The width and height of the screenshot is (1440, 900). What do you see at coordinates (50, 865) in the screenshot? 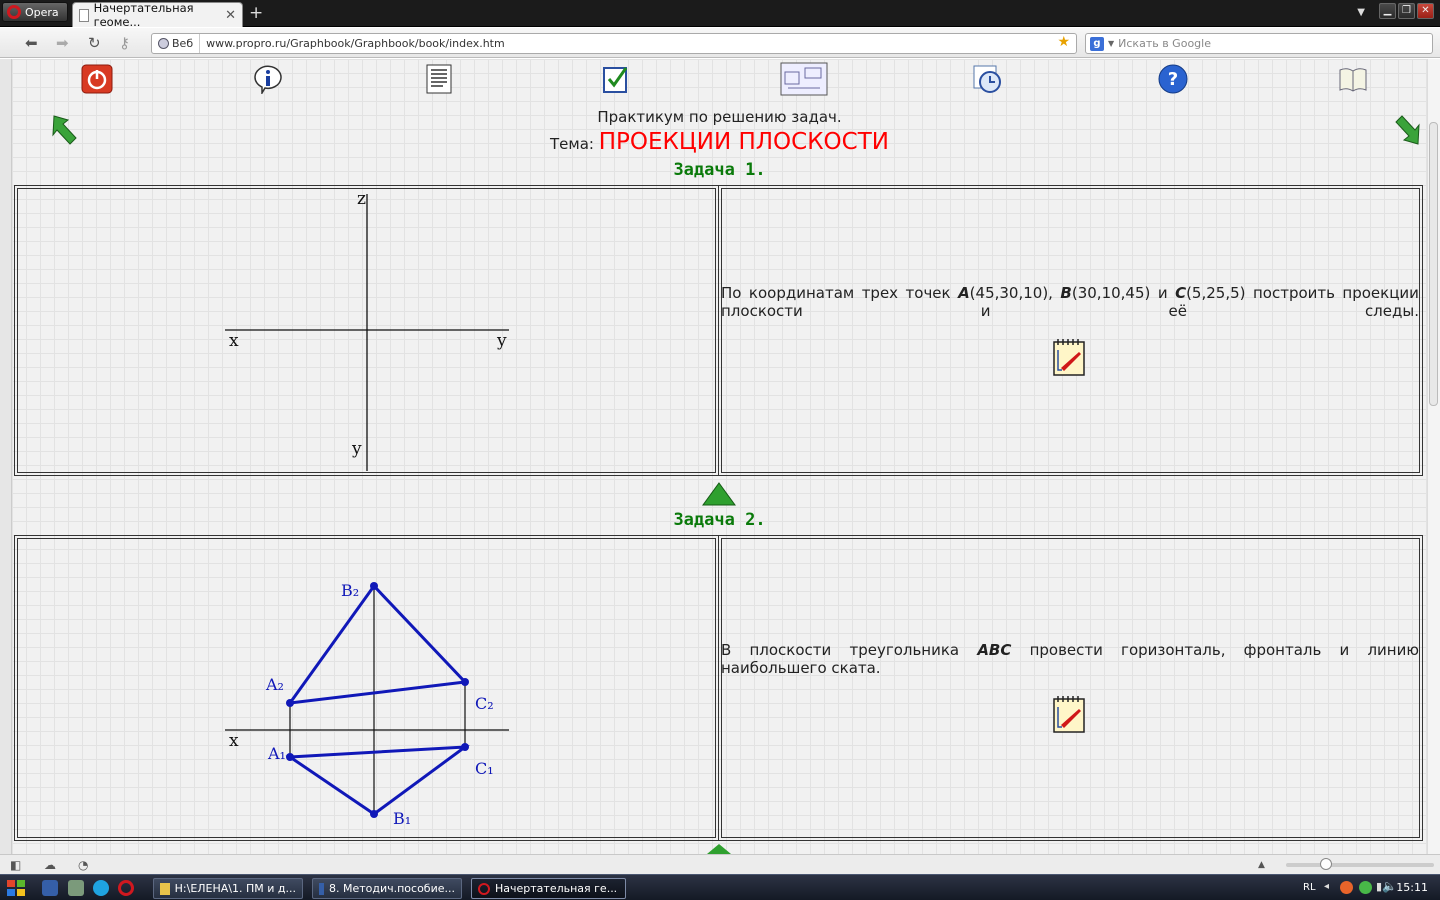
I see `cloud-icon: ☁` at bounding box center [50, 865].